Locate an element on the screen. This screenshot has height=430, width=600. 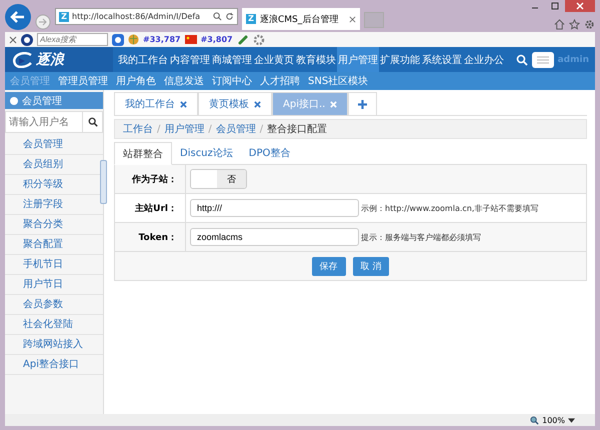
sidebar-item: 会员参数 is located at coordinates (54, 305).